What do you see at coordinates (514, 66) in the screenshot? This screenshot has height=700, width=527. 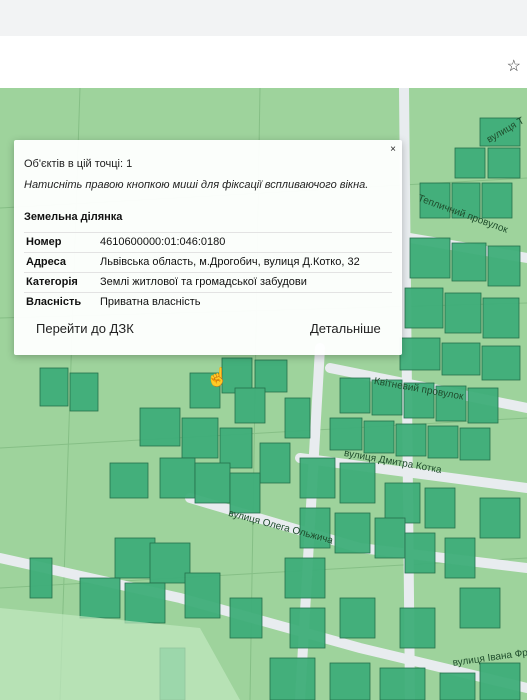 I see `star-icon: ☆` at bounding box center [514, 66].